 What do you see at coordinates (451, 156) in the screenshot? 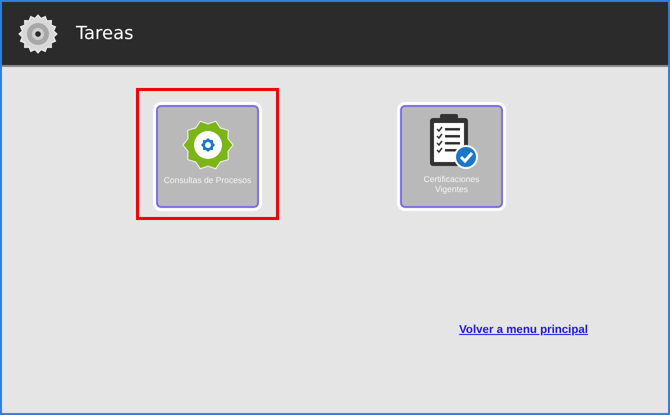
I see `task-tile: Certificaciones Vigentes` at bounding box center [451, 156].